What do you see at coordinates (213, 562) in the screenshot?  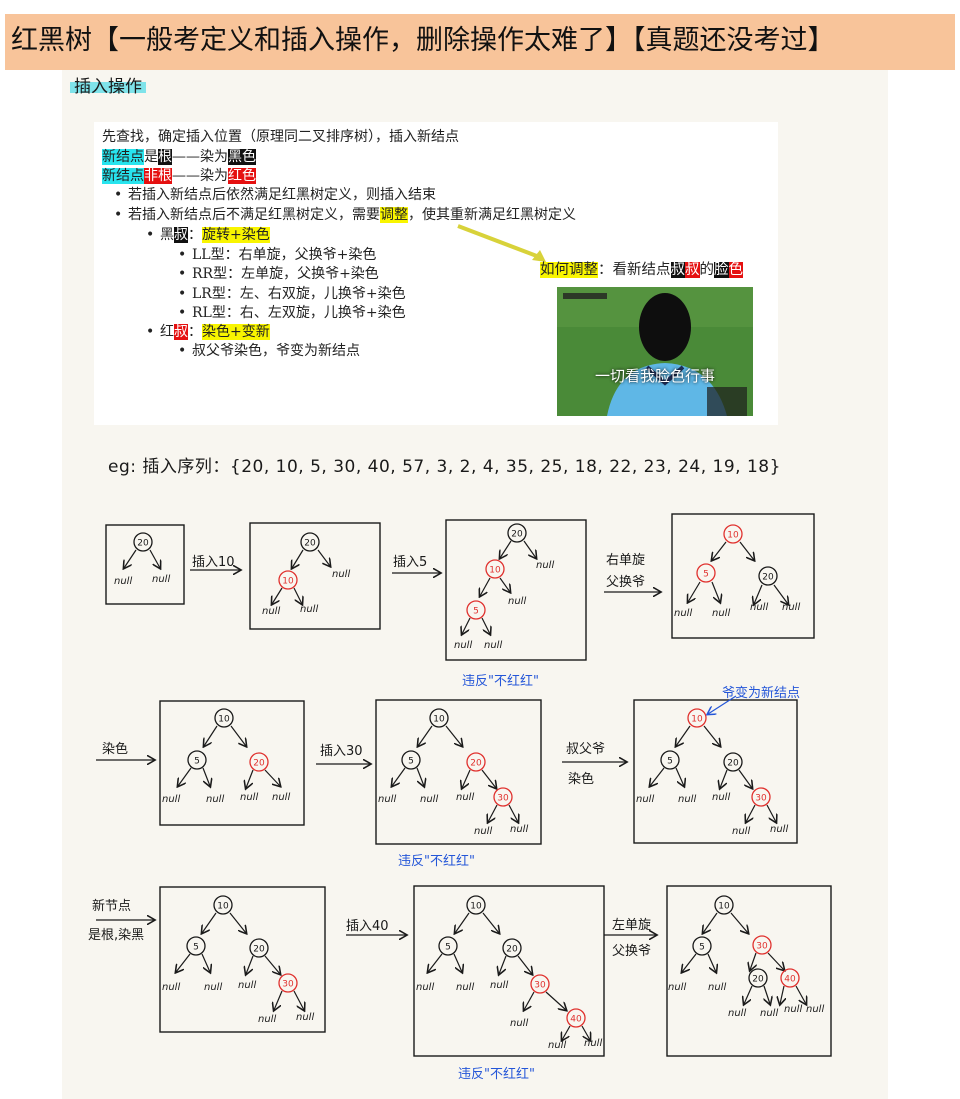 I see `label-insert10: 插入10` at bounding box center [213, 562].